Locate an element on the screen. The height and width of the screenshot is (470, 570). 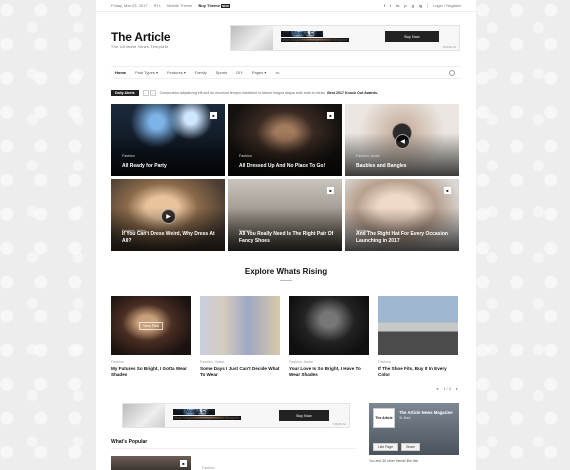
ticker-highlight: Best 2017 Knock Out Awards. is located at coordinates (352, 93).